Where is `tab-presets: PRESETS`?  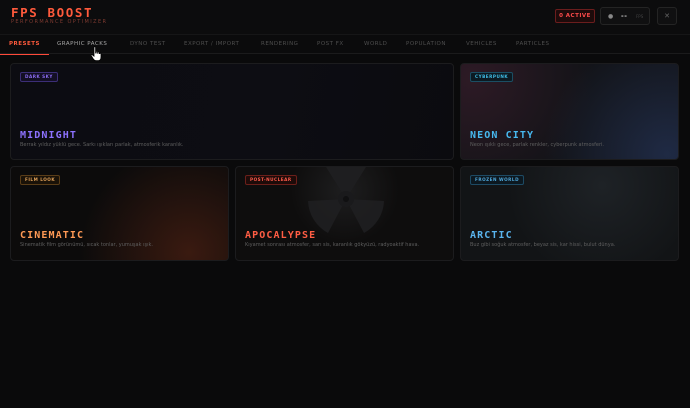 tab-presets: PRESETS is located at coordinates (24, 45).